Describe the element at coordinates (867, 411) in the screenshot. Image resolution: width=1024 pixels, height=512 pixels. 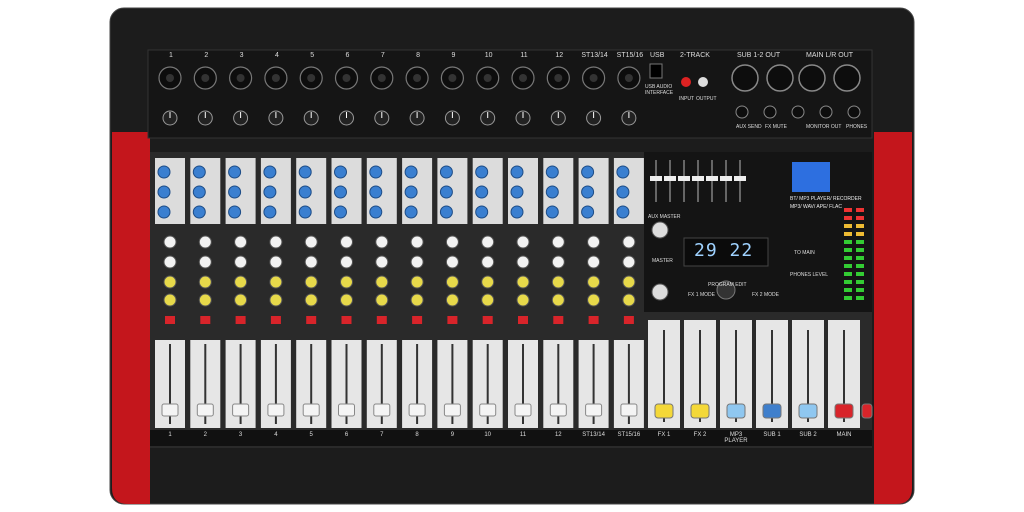
I see `main-fader-cap-r` at that location.